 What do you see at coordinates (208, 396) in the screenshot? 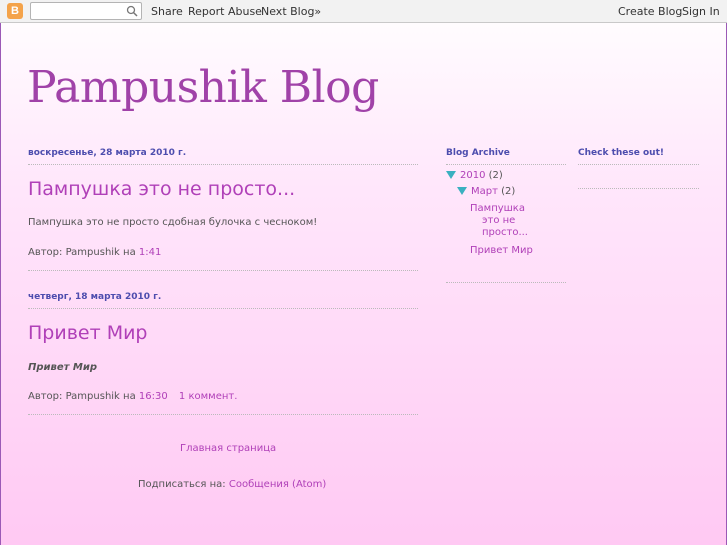
I see `comments-link: 1 коммент.` at bounding box center [208, 396].